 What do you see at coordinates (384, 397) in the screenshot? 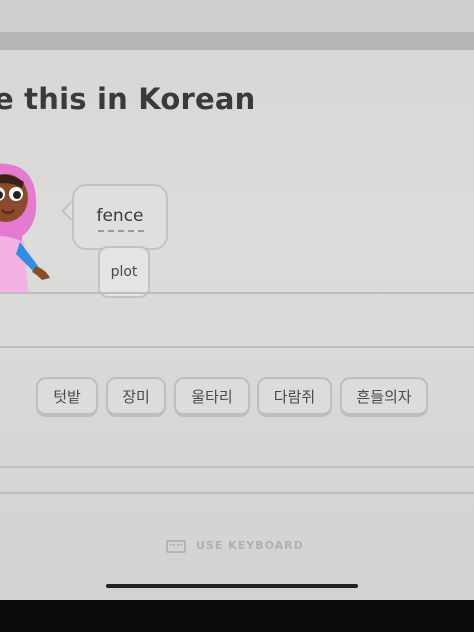
I see `word-chip: 흔들의자` at bounding box center [384, 397].